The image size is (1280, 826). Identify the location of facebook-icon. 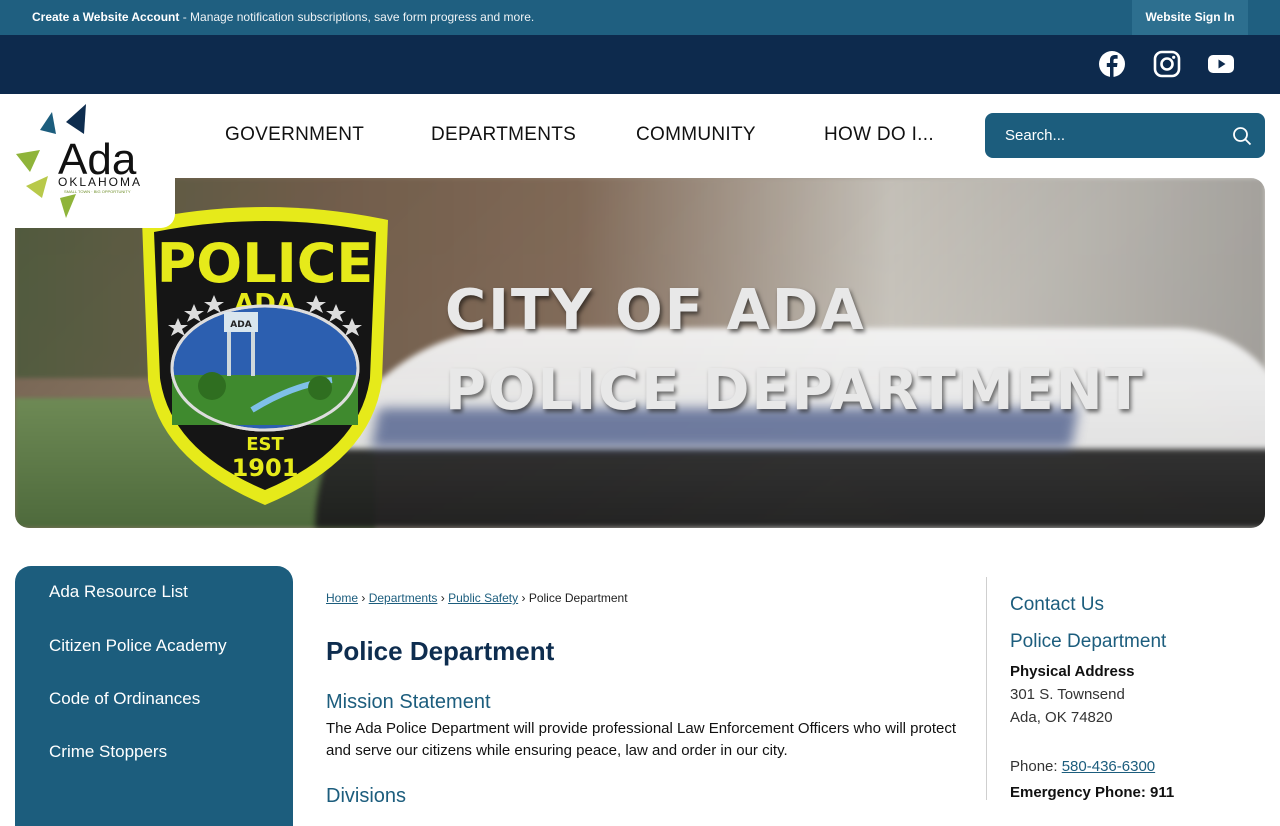
(1112, 64).